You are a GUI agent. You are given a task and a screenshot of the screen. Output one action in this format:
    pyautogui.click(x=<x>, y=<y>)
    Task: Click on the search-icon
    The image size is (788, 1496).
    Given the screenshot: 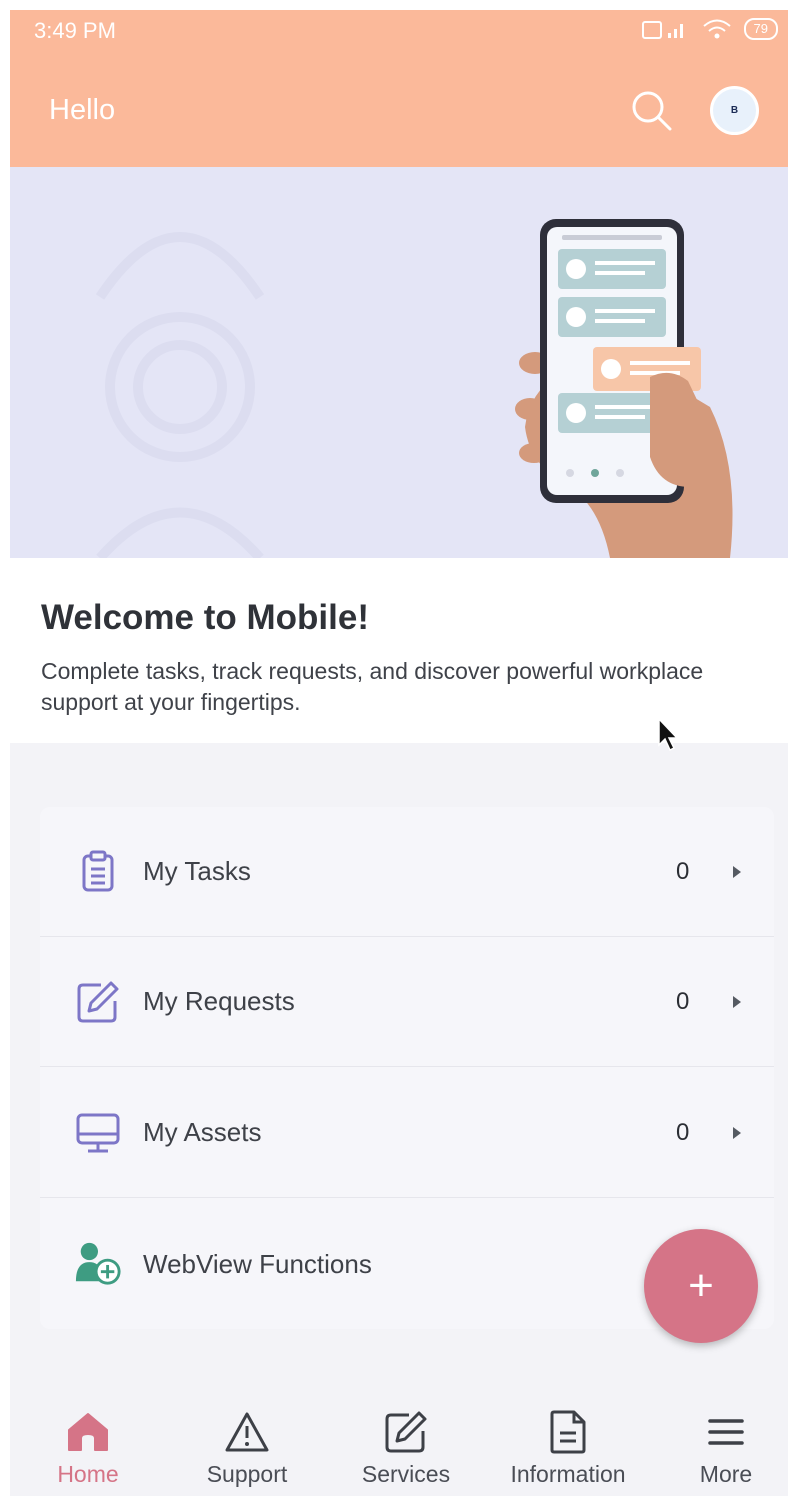 What is the action you would take?
    pyautogui.click(x=652, y=111)
    